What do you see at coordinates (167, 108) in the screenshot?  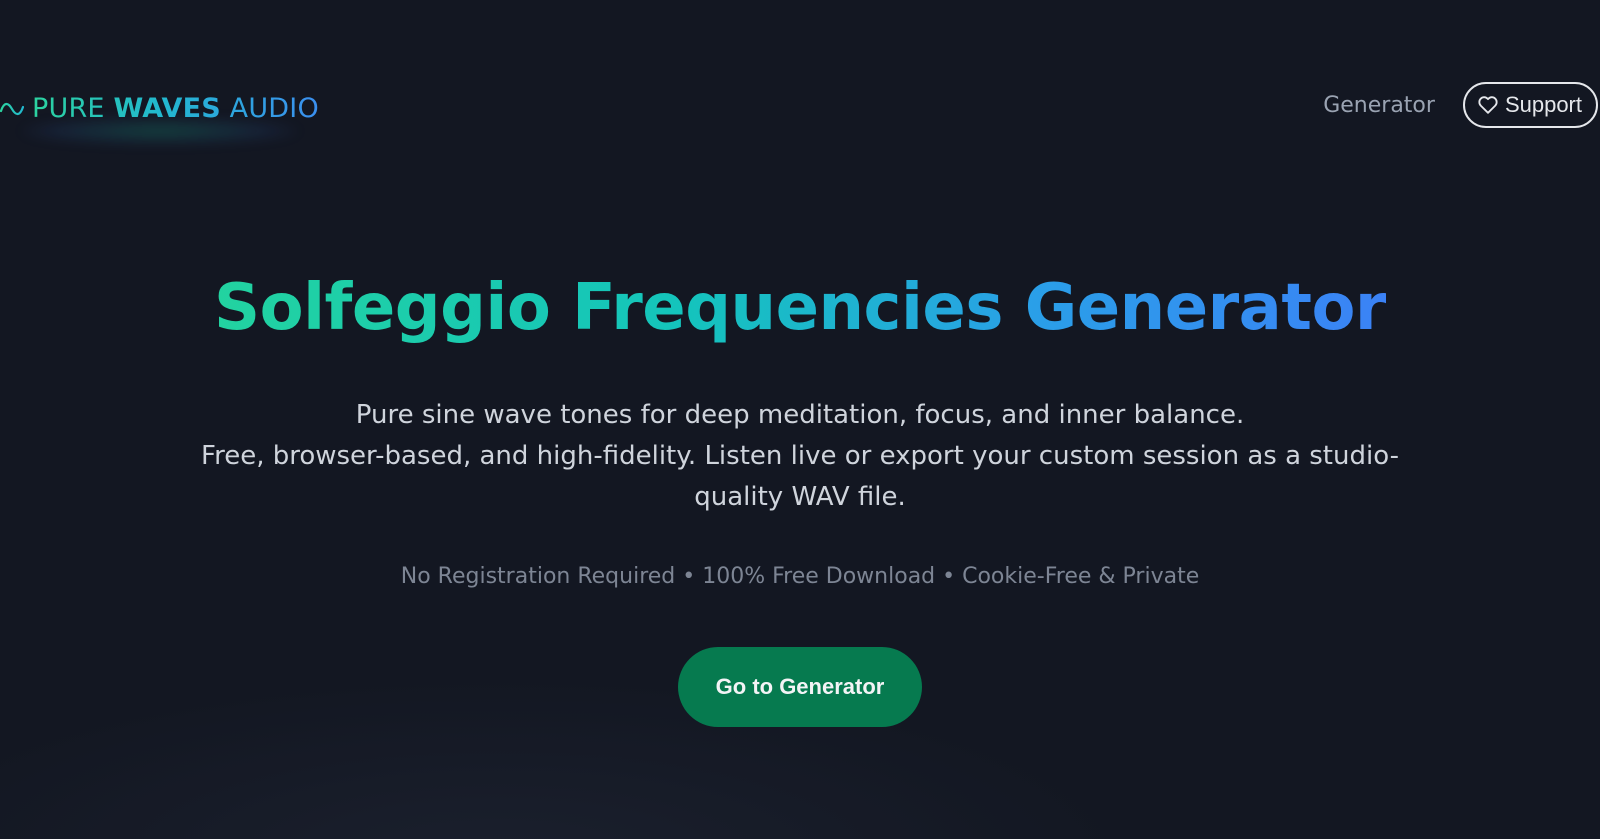 I see `logo-text-waves: WAVES` at bounding box center [167, 108].